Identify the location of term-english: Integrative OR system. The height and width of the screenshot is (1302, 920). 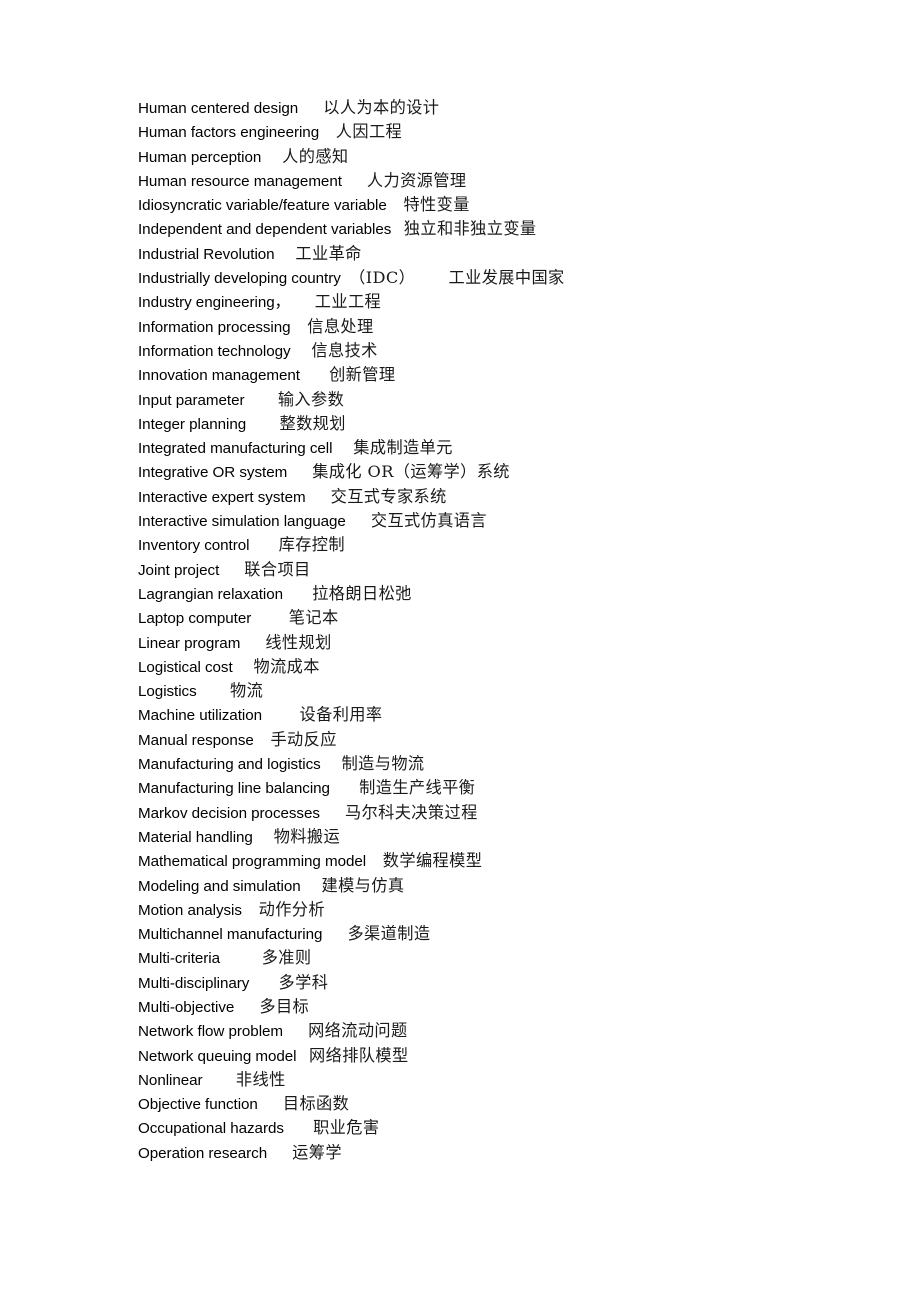
(213, 473).